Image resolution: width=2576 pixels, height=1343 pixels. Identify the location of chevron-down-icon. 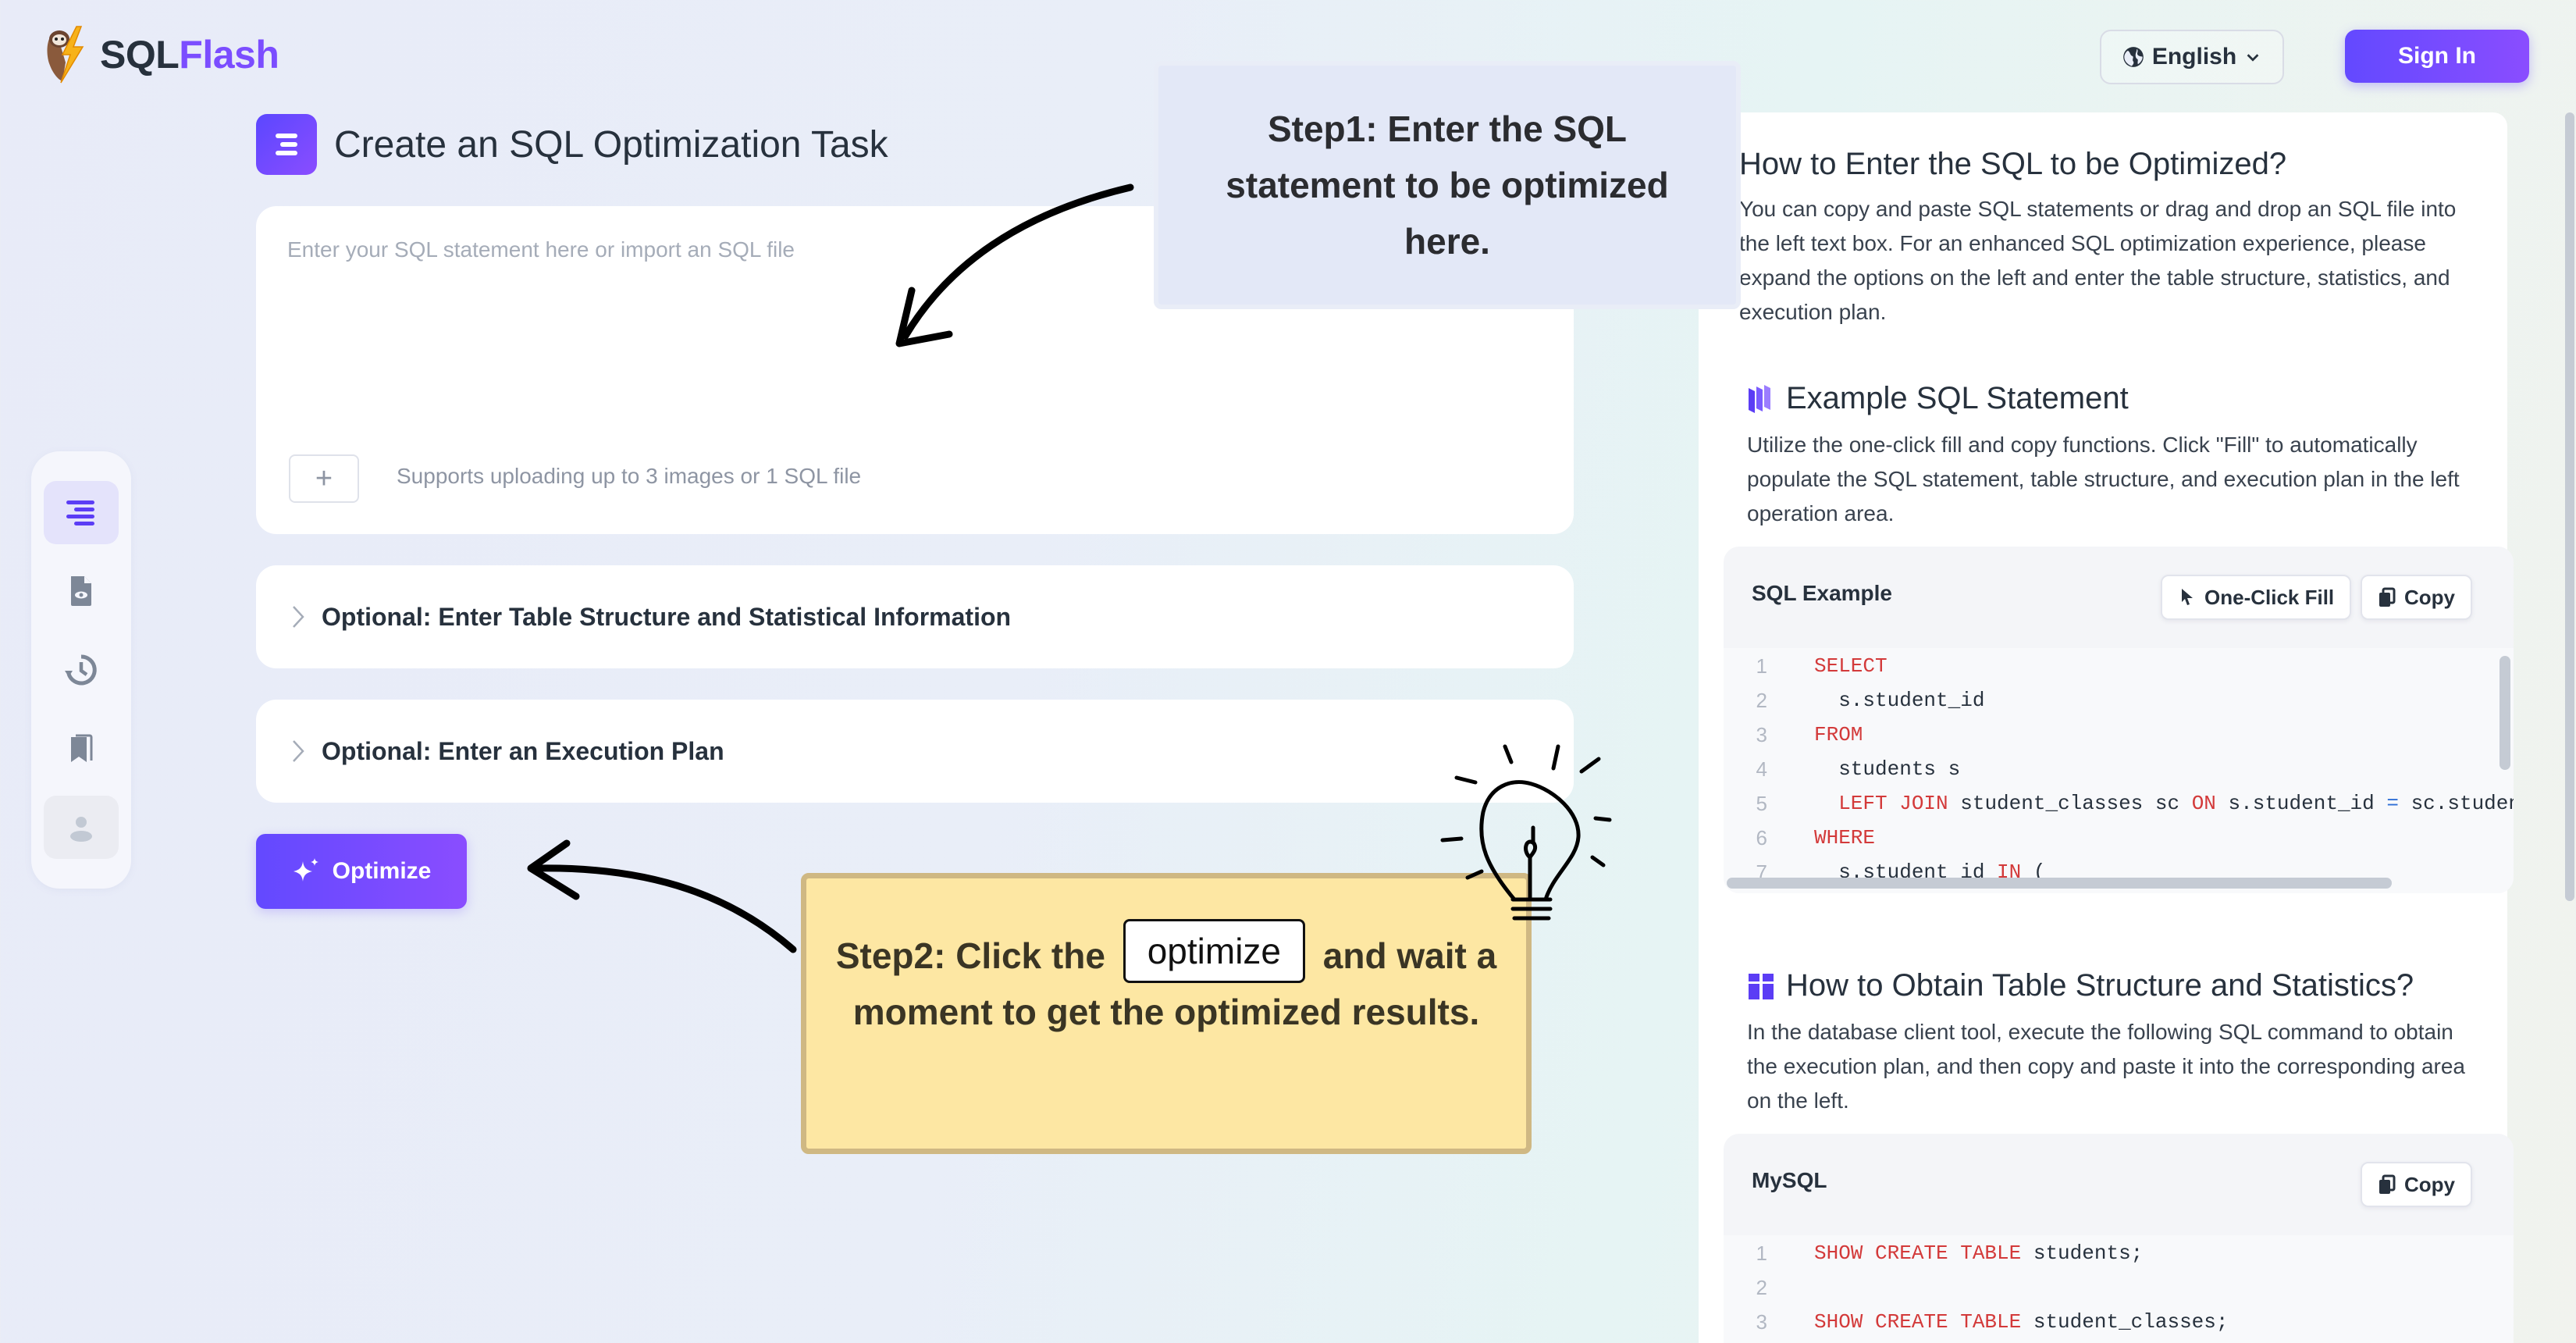
(2253, 58).